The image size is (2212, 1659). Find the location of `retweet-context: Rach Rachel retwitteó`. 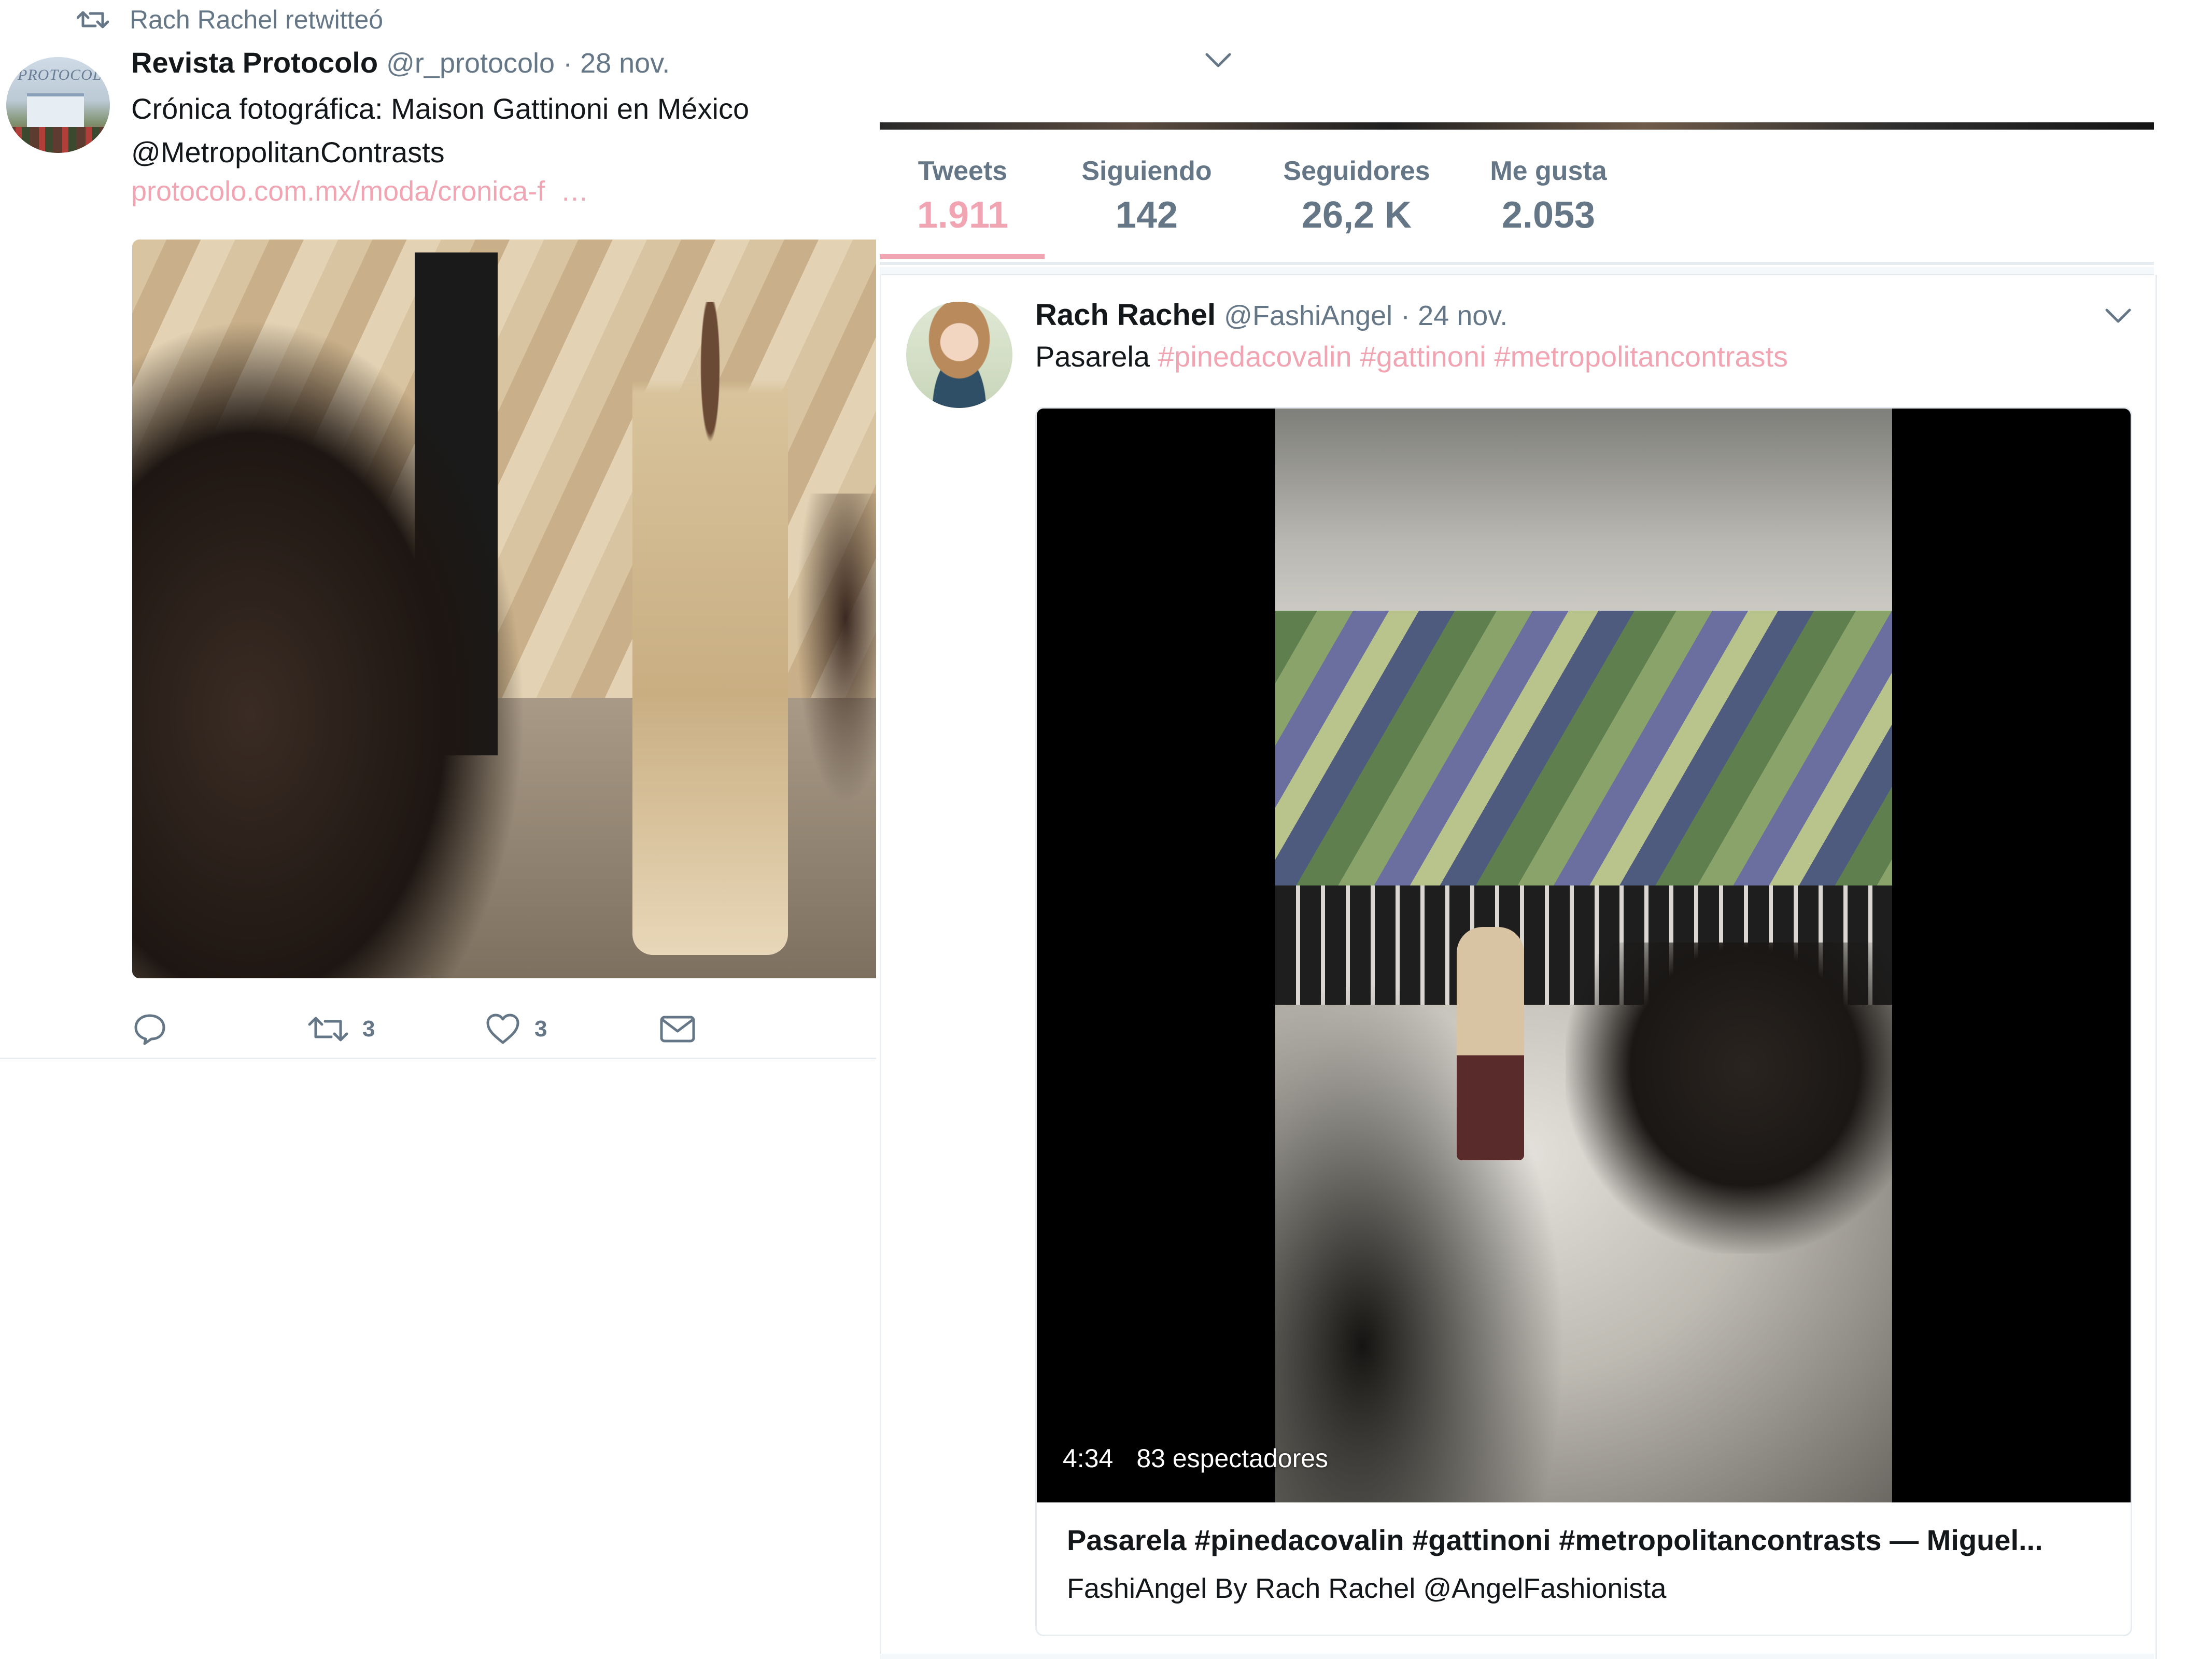

retweet-context: Rach Rachel retwitteó is located at coordinates (230, 19).